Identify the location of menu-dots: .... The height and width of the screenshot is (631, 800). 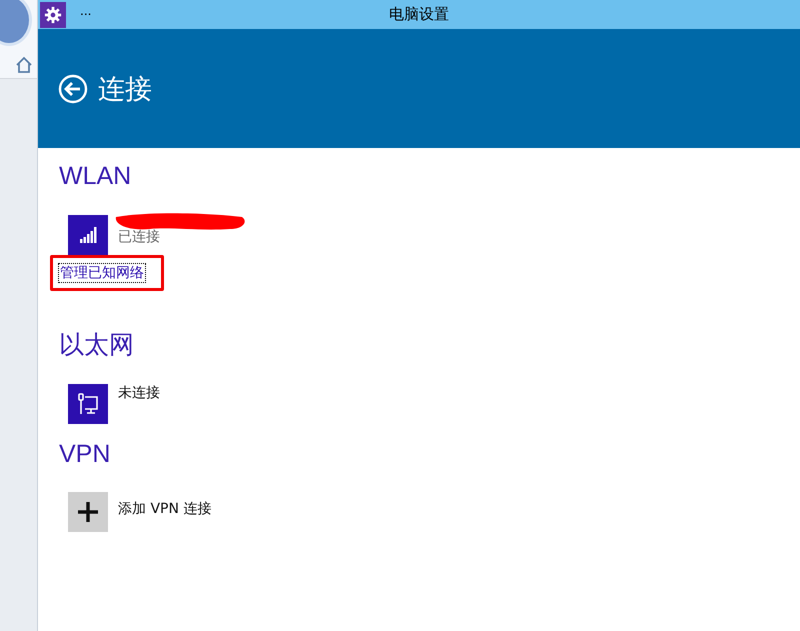
(86, 10).